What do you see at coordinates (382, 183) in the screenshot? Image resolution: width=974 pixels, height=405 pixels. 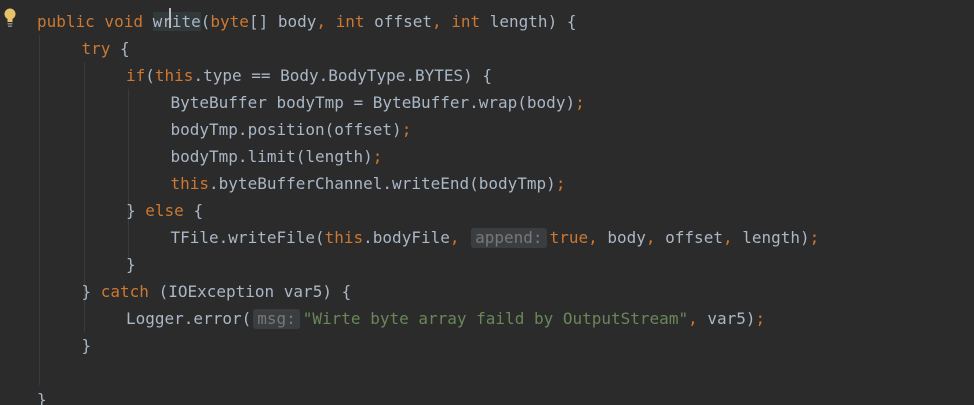 I see `code-token: .byteBufferChannel.writeEnd(bodyTmp)` at bounding box center [382, 183].